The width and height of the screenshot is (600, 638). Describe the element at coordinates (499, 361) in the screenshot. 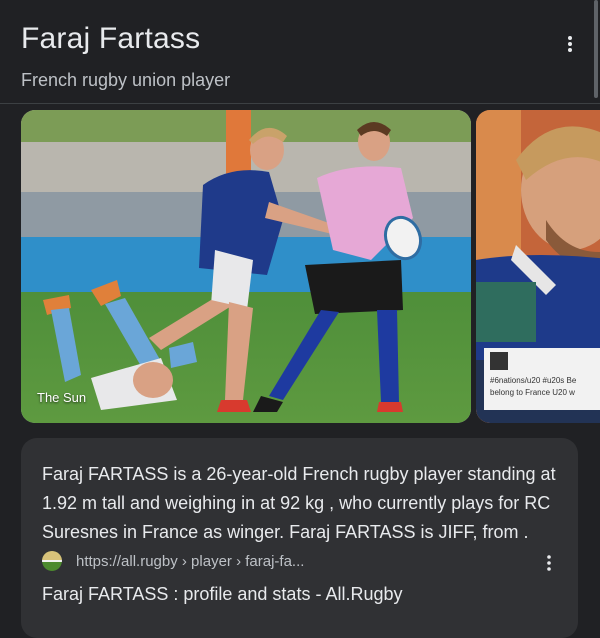

I see `qr-icon` at that location.